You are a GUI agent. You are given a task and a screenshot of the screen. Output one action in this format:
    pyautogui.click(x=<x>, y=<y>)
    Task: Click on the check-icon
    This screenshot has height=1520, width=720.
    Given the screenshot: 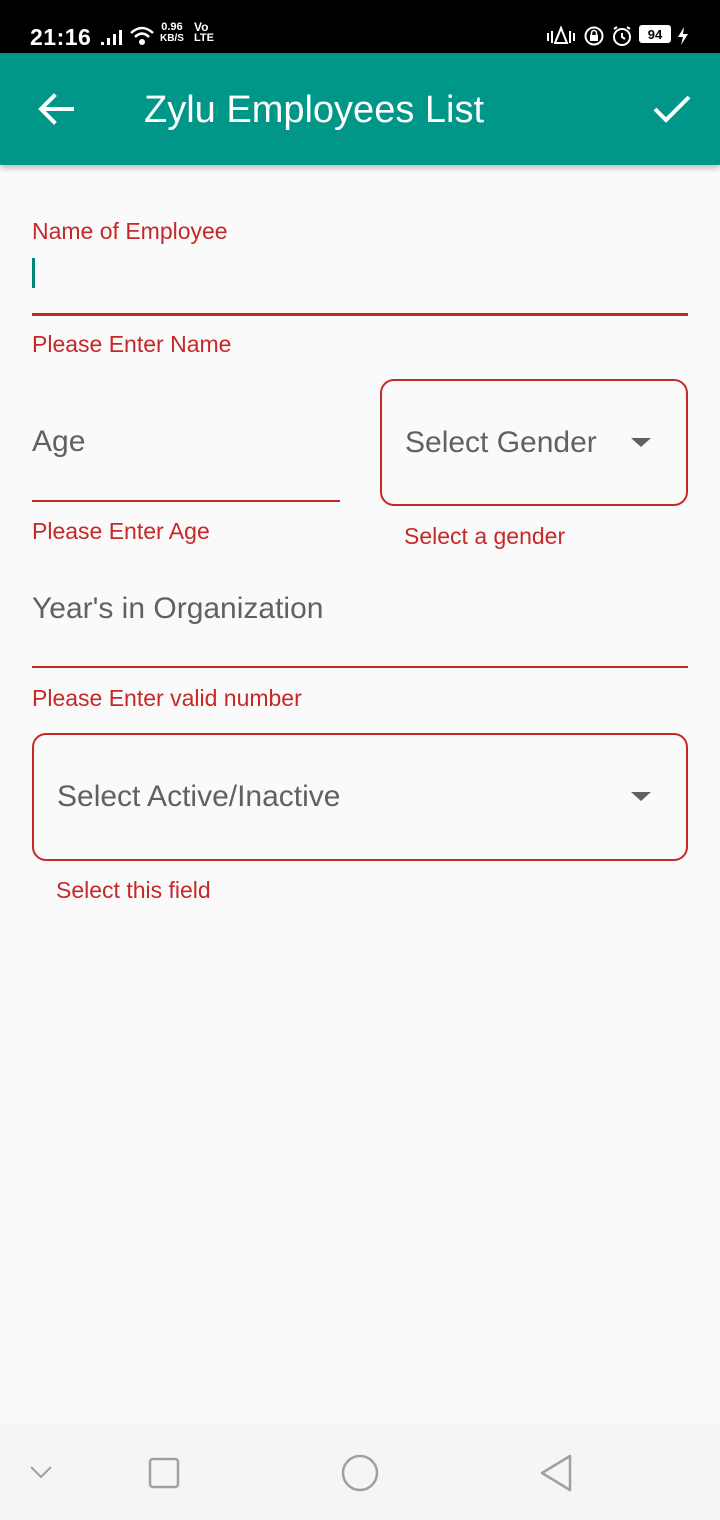 What is the action you would take?
    pyautogui.click(x=672, y=109)
    